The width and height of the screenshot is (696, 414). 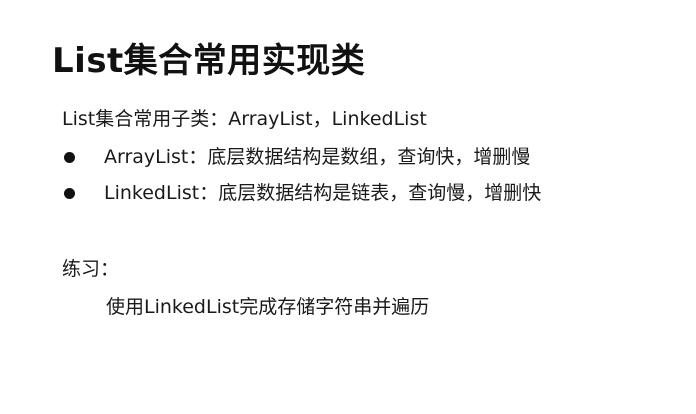 I want to click on practice-task: 使用LinkedList完成存储字符串并遍历, so click(x=268, y=307).